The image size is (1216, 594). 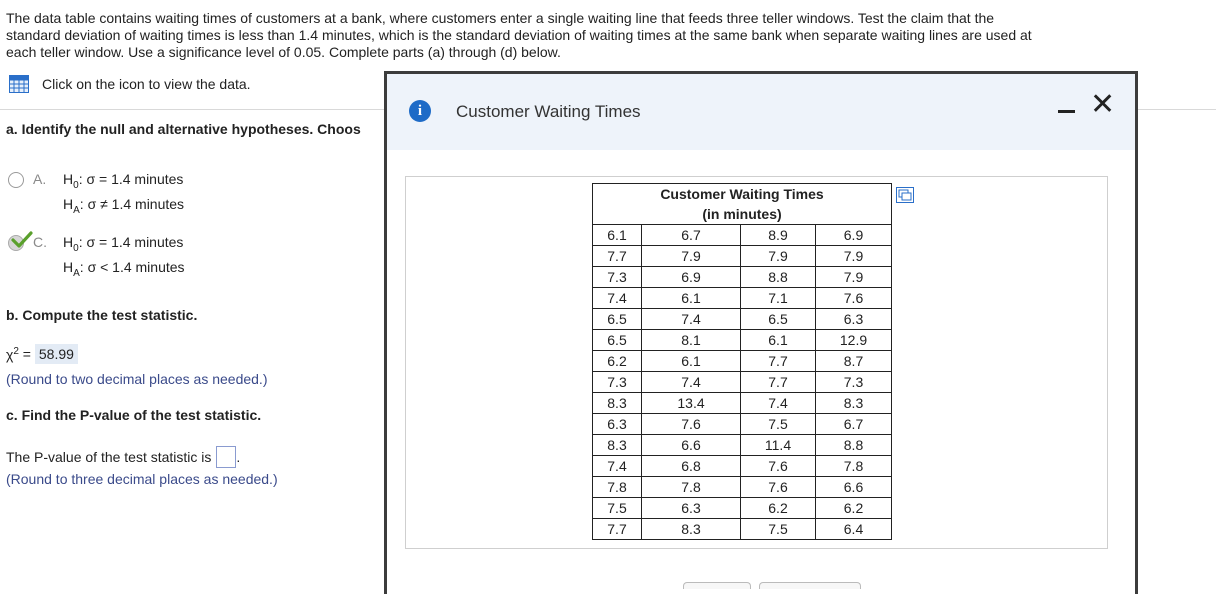 What do you see at coordinates (12, 354) in the screenshot?
I see `chi-square-symbol: χ2` at bounding box center [12, 354].